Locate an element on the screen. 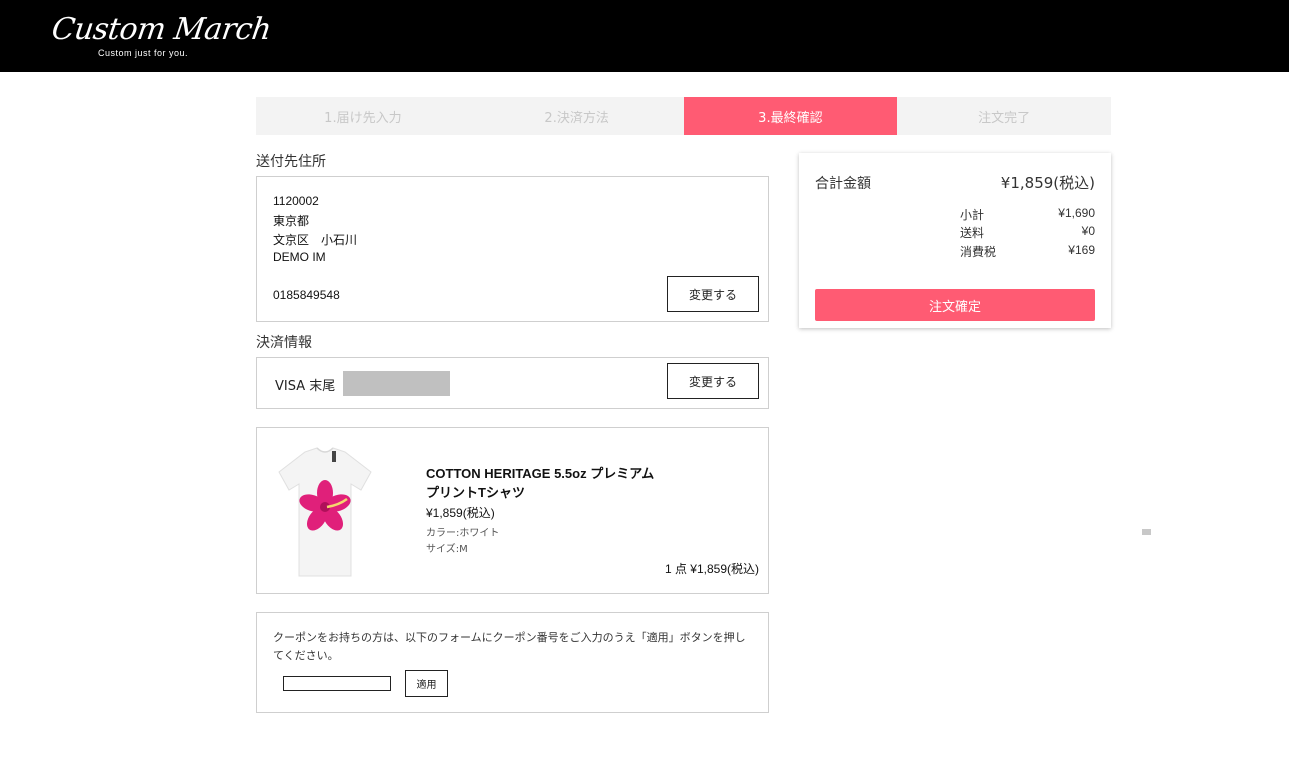  product-size: サイズ:M is located at coordinates (447, 549).